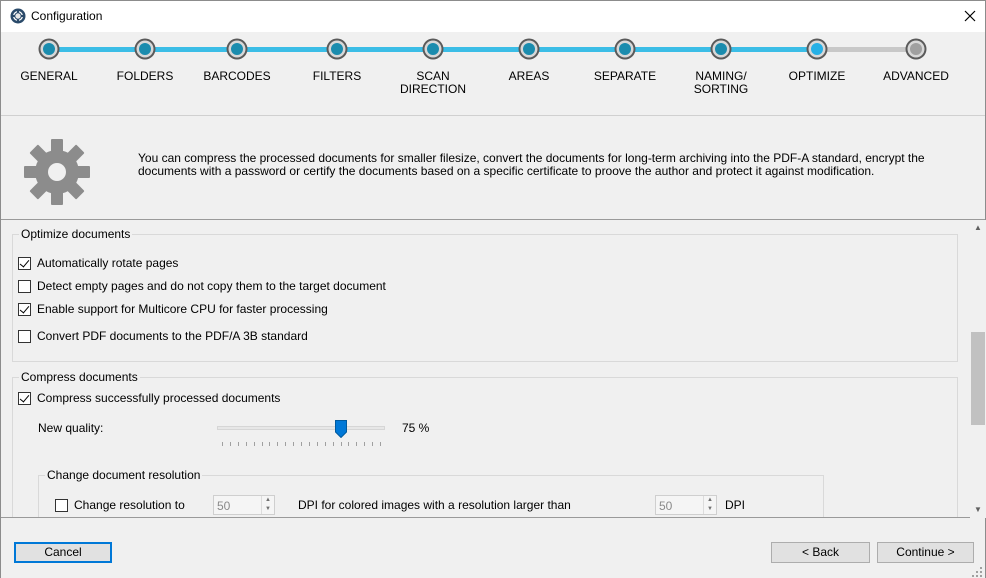 This screenshot has width=986, height=578. I want to click on wizard-step-general-indicator, so click(49, 49).